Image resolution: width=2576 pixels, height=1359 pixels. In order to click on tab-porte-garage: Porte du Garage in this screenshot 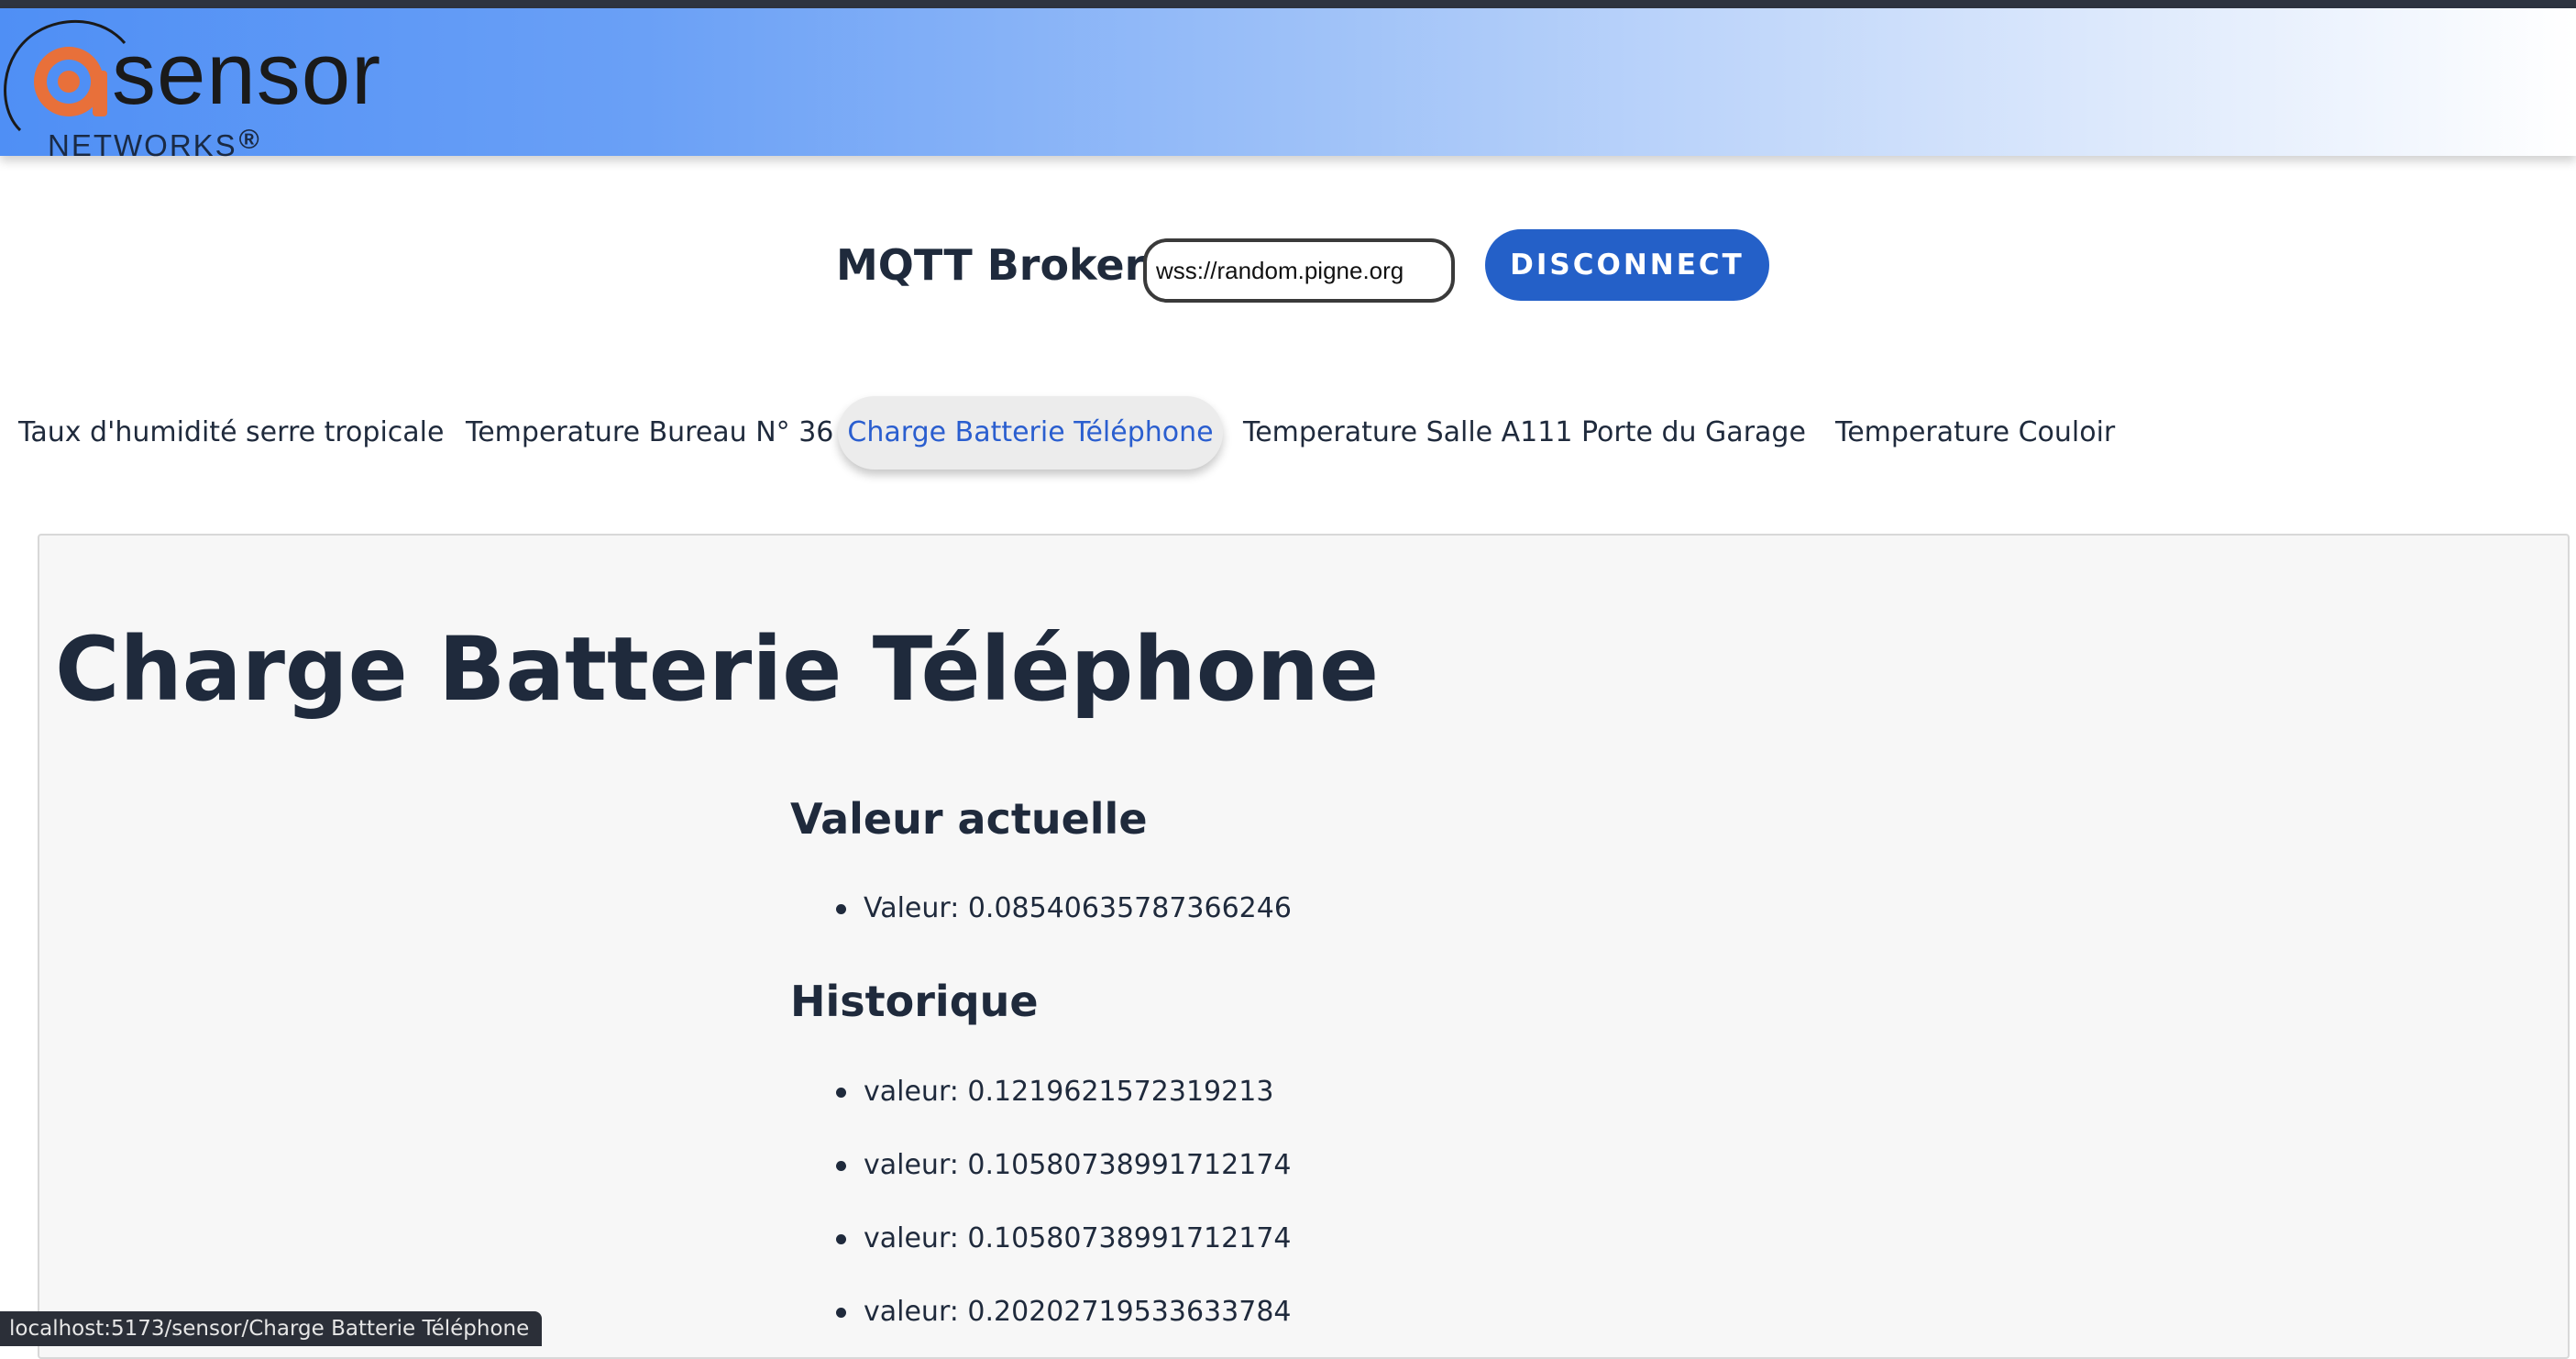, I will do `click(1693, 433)`.